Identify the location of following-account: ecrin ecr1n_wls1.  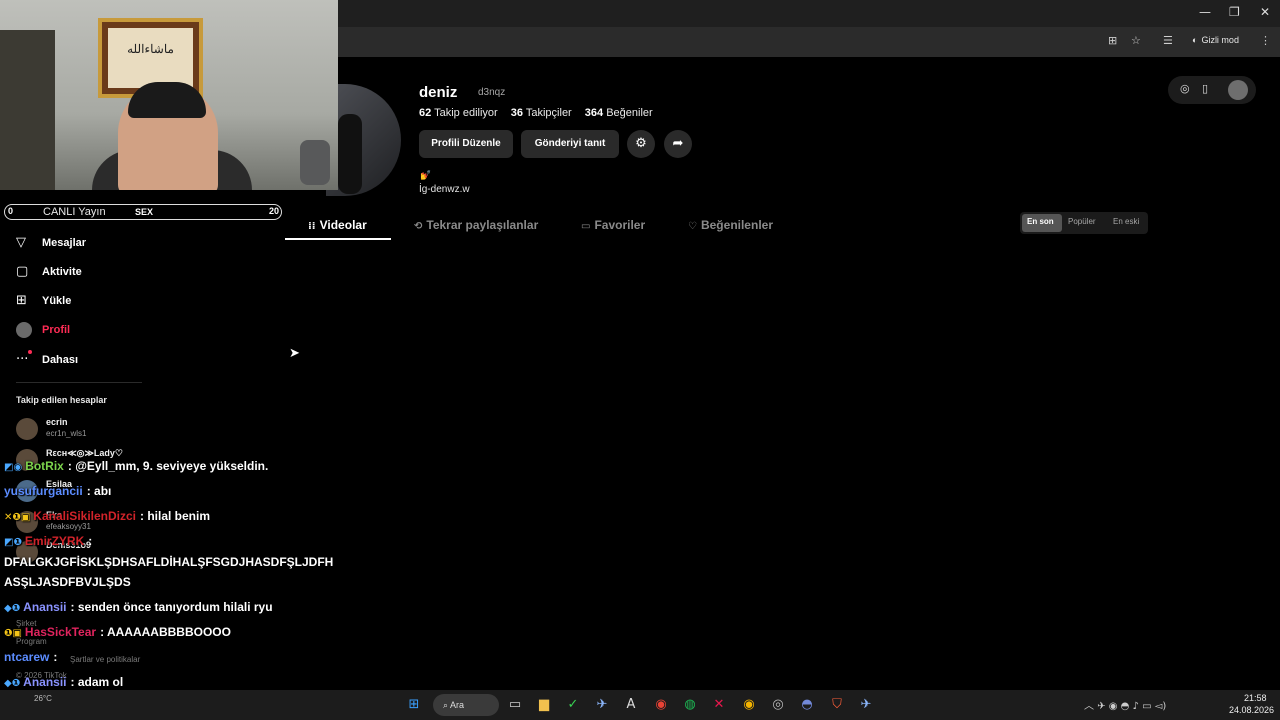
(116, 429).